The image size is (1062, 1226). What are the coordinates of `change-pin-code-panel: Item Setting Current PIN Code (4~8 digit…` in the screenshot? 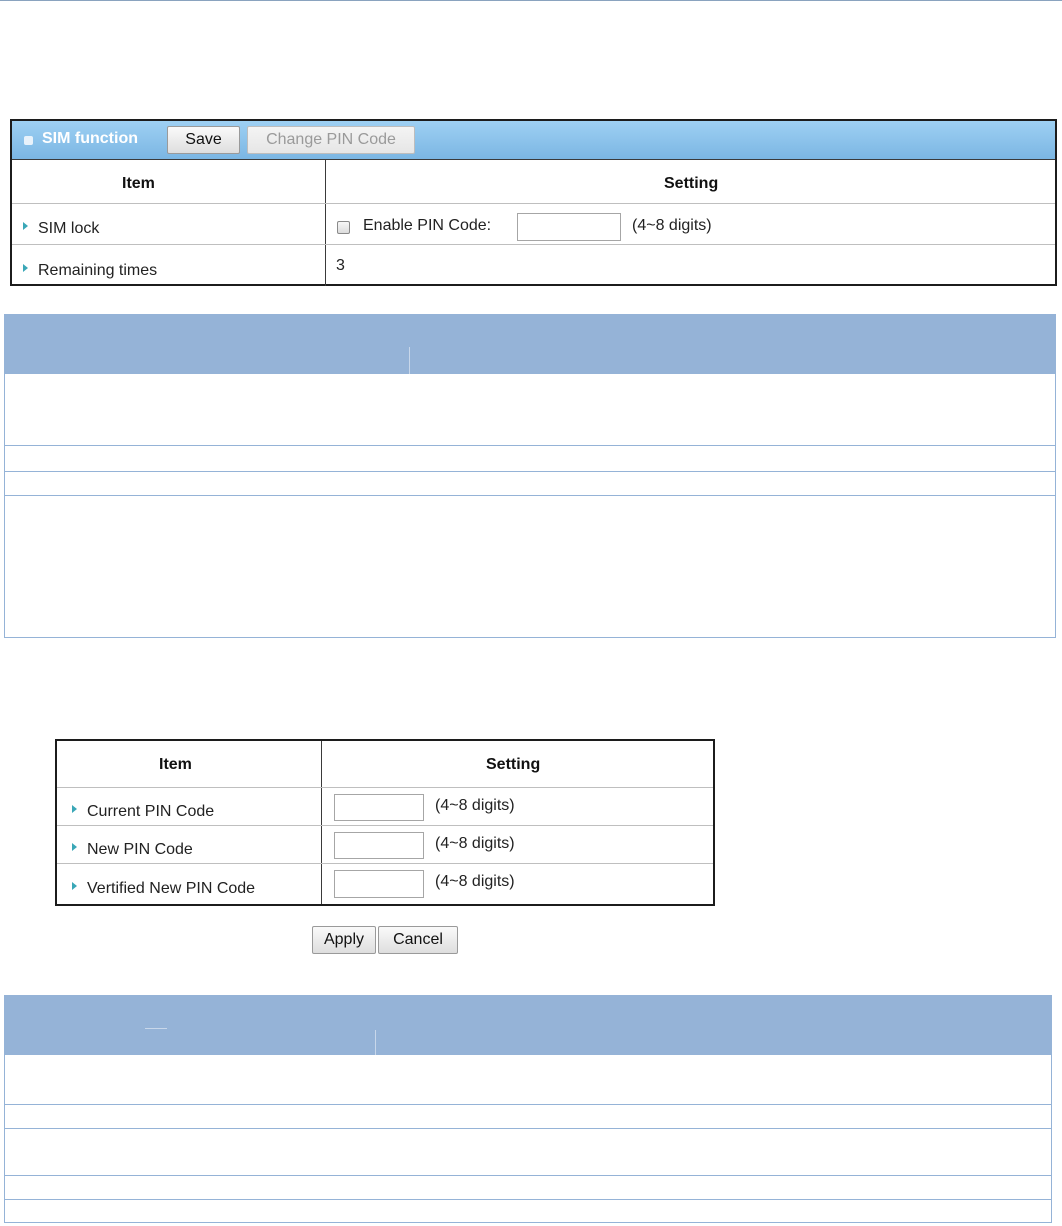 It's located at (385, 822).